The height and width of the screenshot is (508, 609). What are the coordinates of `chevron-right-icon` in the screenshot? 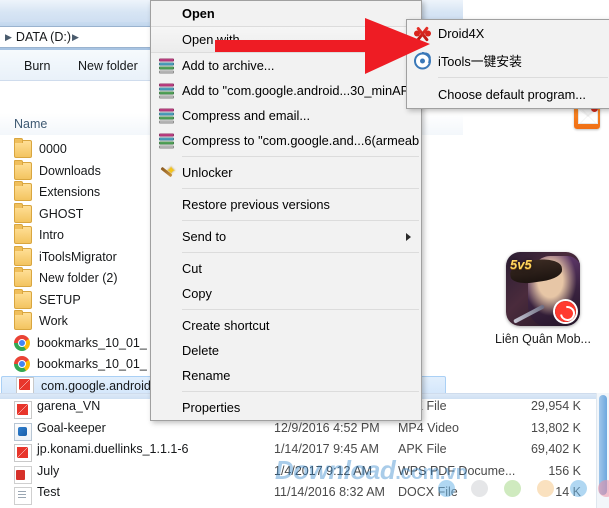 It's located at (408, 236).